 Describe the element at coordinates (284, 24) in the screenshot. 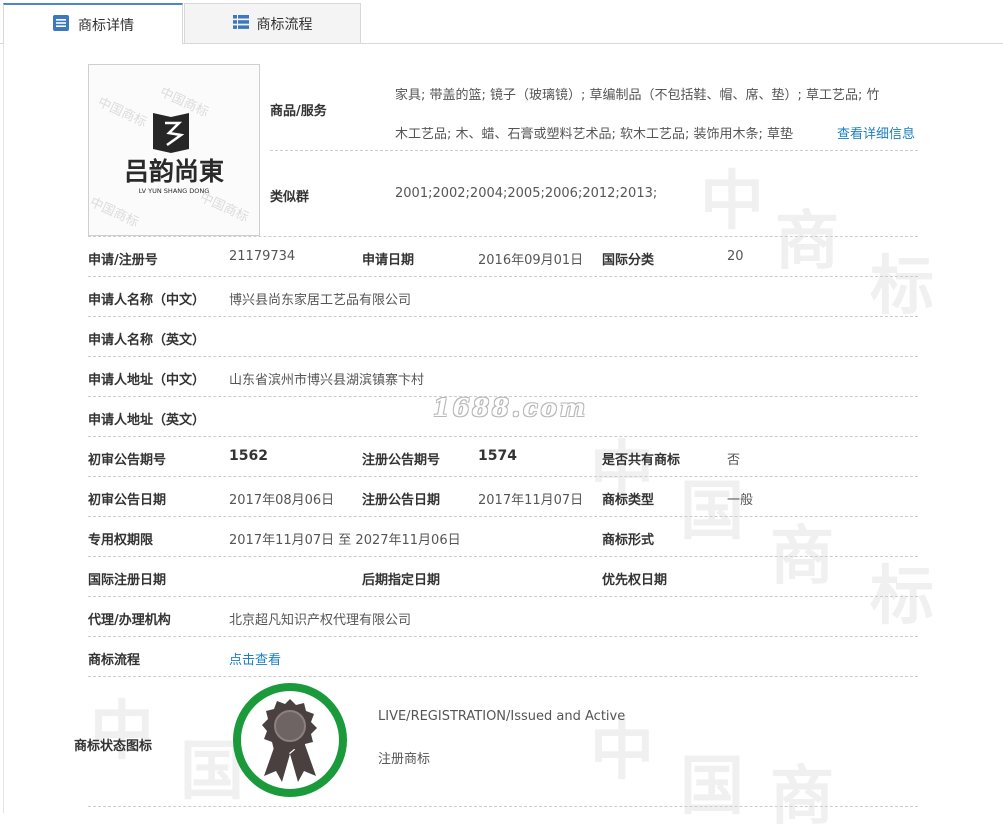

I see `tab-label: 商标流程` at that location.